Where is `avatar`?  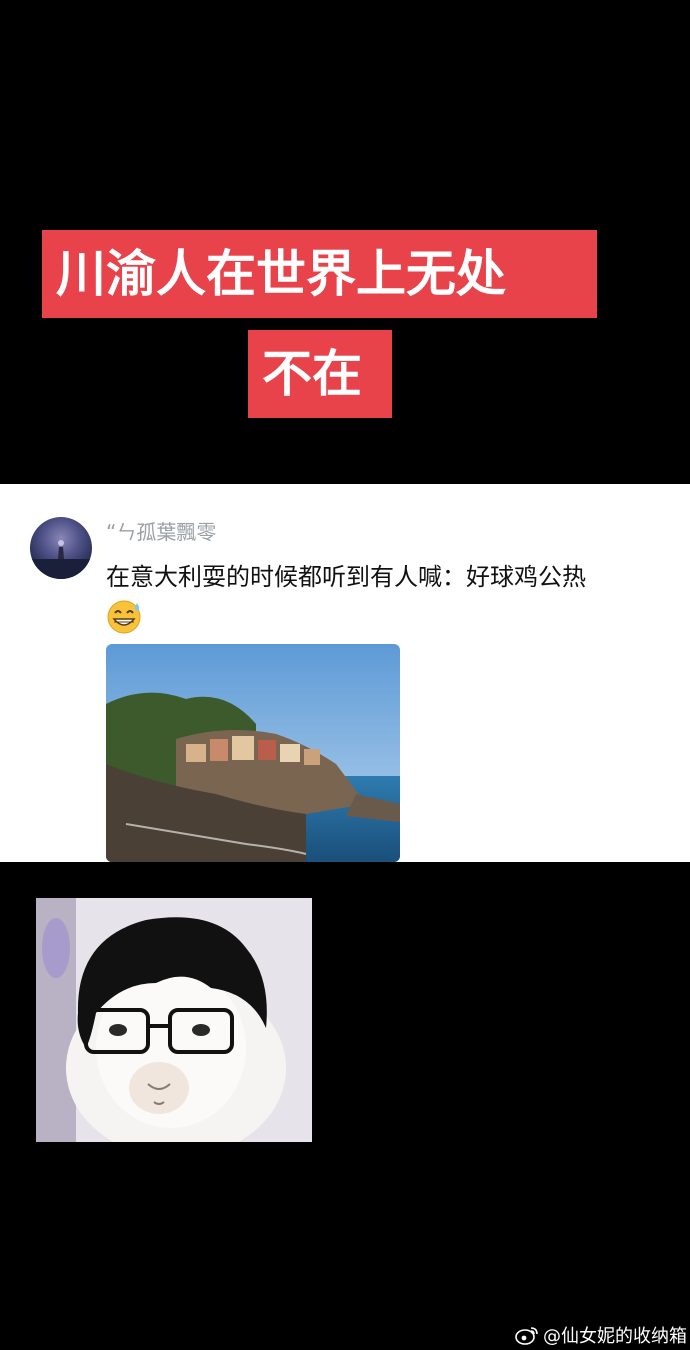 avatar is located at coordinates (61, 548).